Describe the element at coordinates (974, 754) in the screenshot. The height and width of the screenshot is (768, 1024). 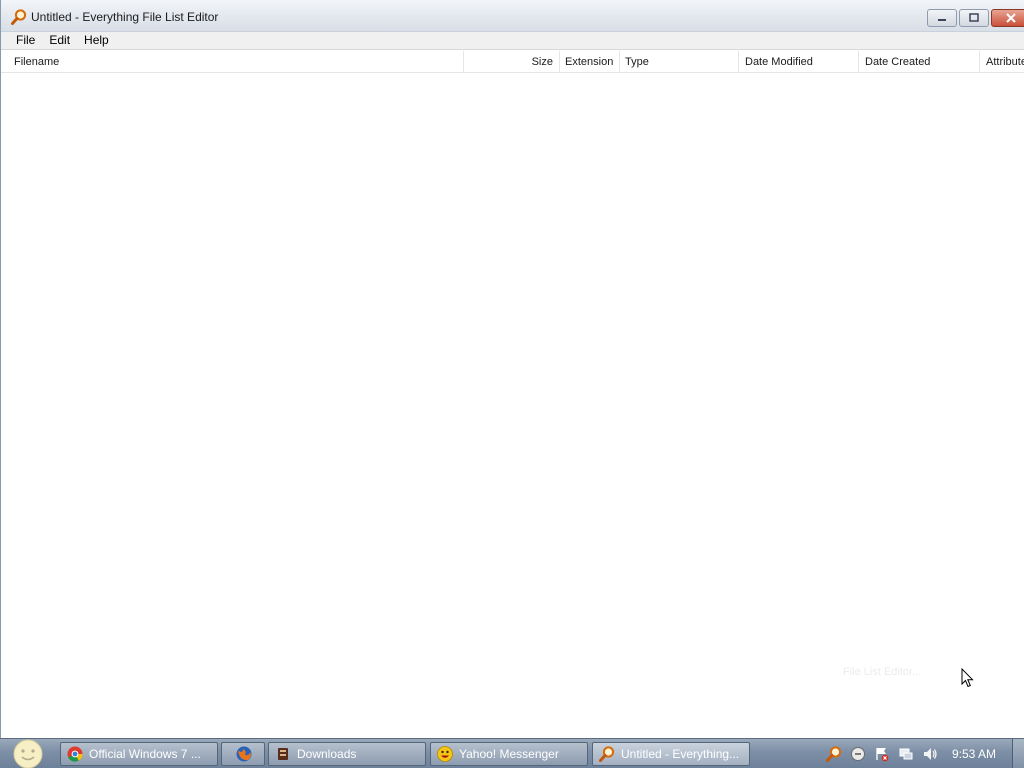
I see `clock: 9:53 AM` at that location.